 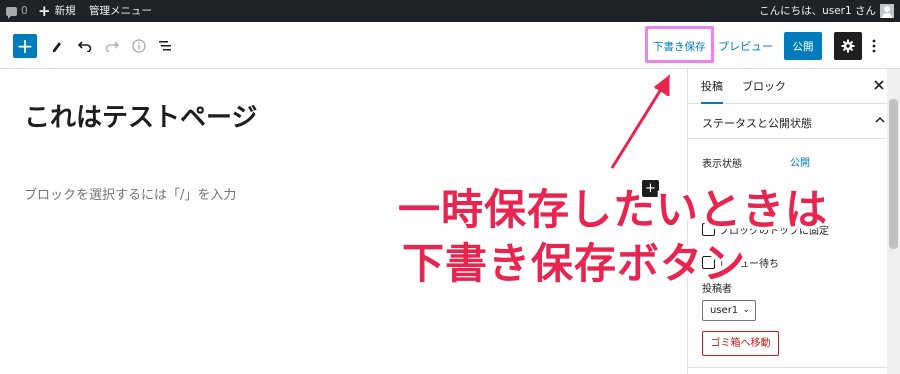 I want to click on panel-divider, so click(x=788, y=138).